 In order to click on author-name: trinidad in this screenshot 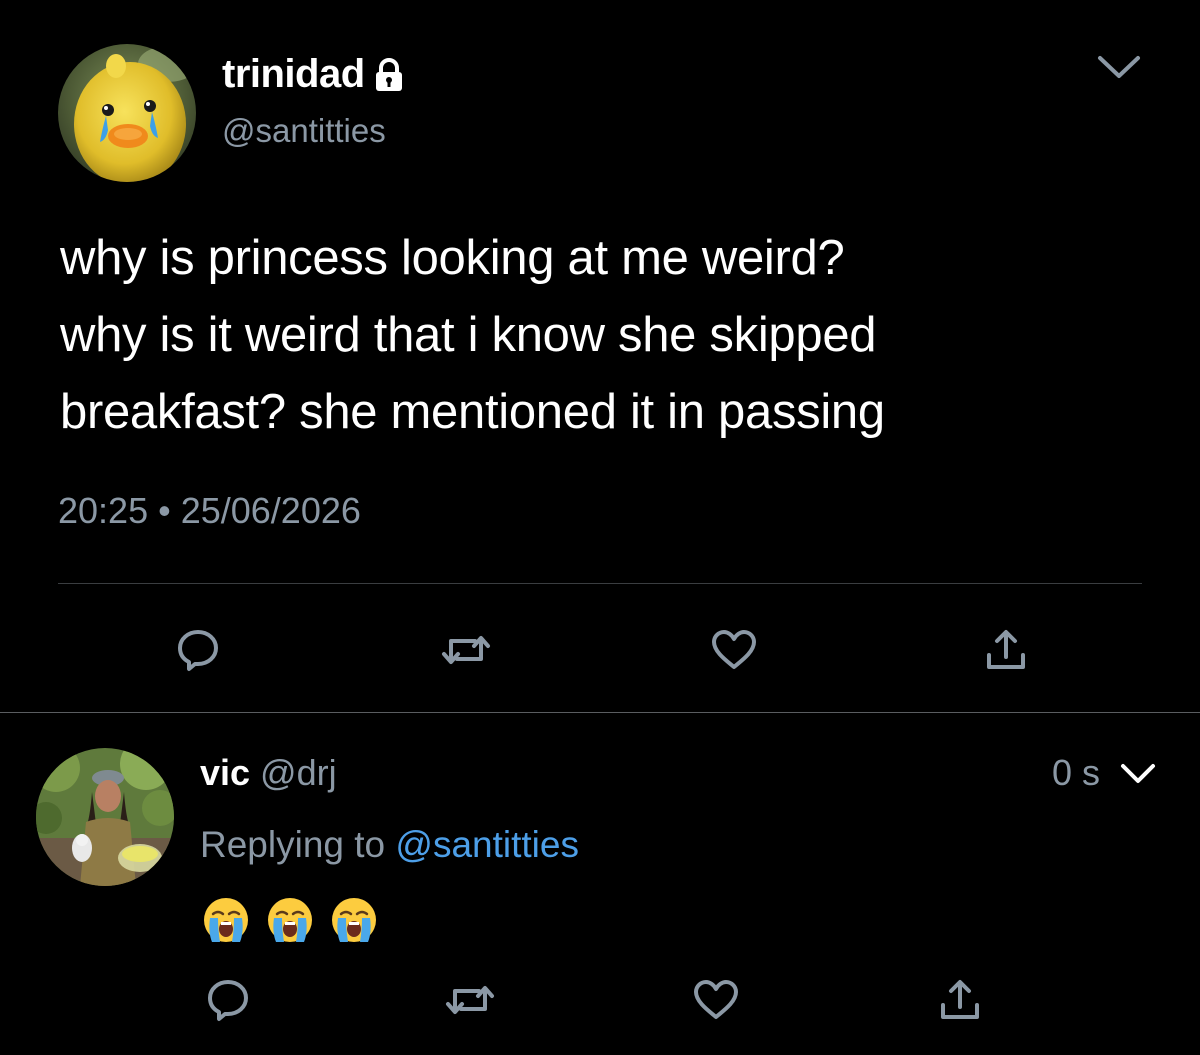, I will do `click(314, 74)`.